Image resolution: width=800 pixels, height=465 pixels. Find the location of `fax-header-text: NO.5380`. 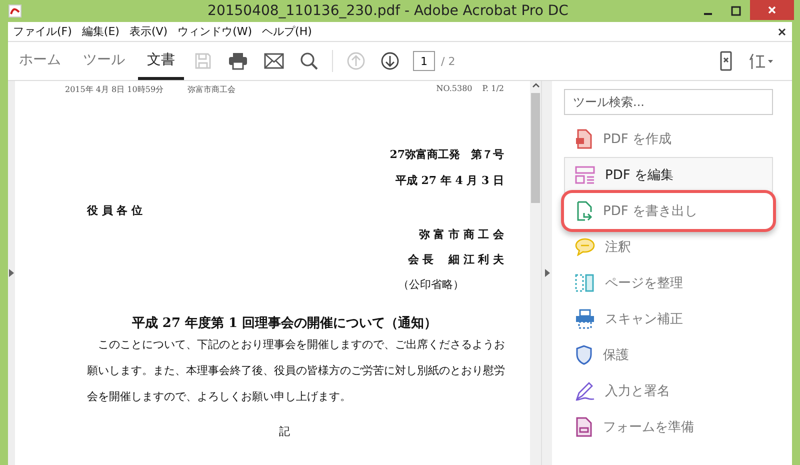

fax-header-text: NO.5380 is located at coordinates (454, 89).